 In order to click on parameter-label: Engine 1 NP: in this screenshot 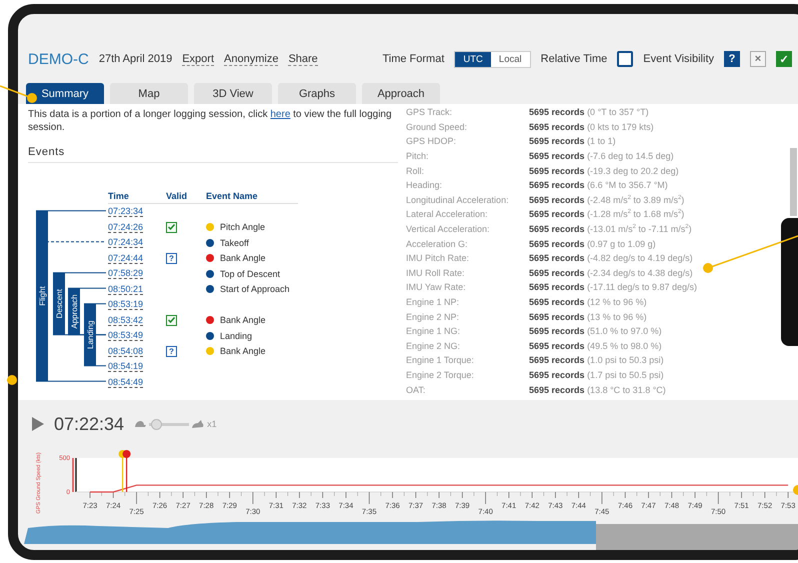, I will do `click(433, 302)`.